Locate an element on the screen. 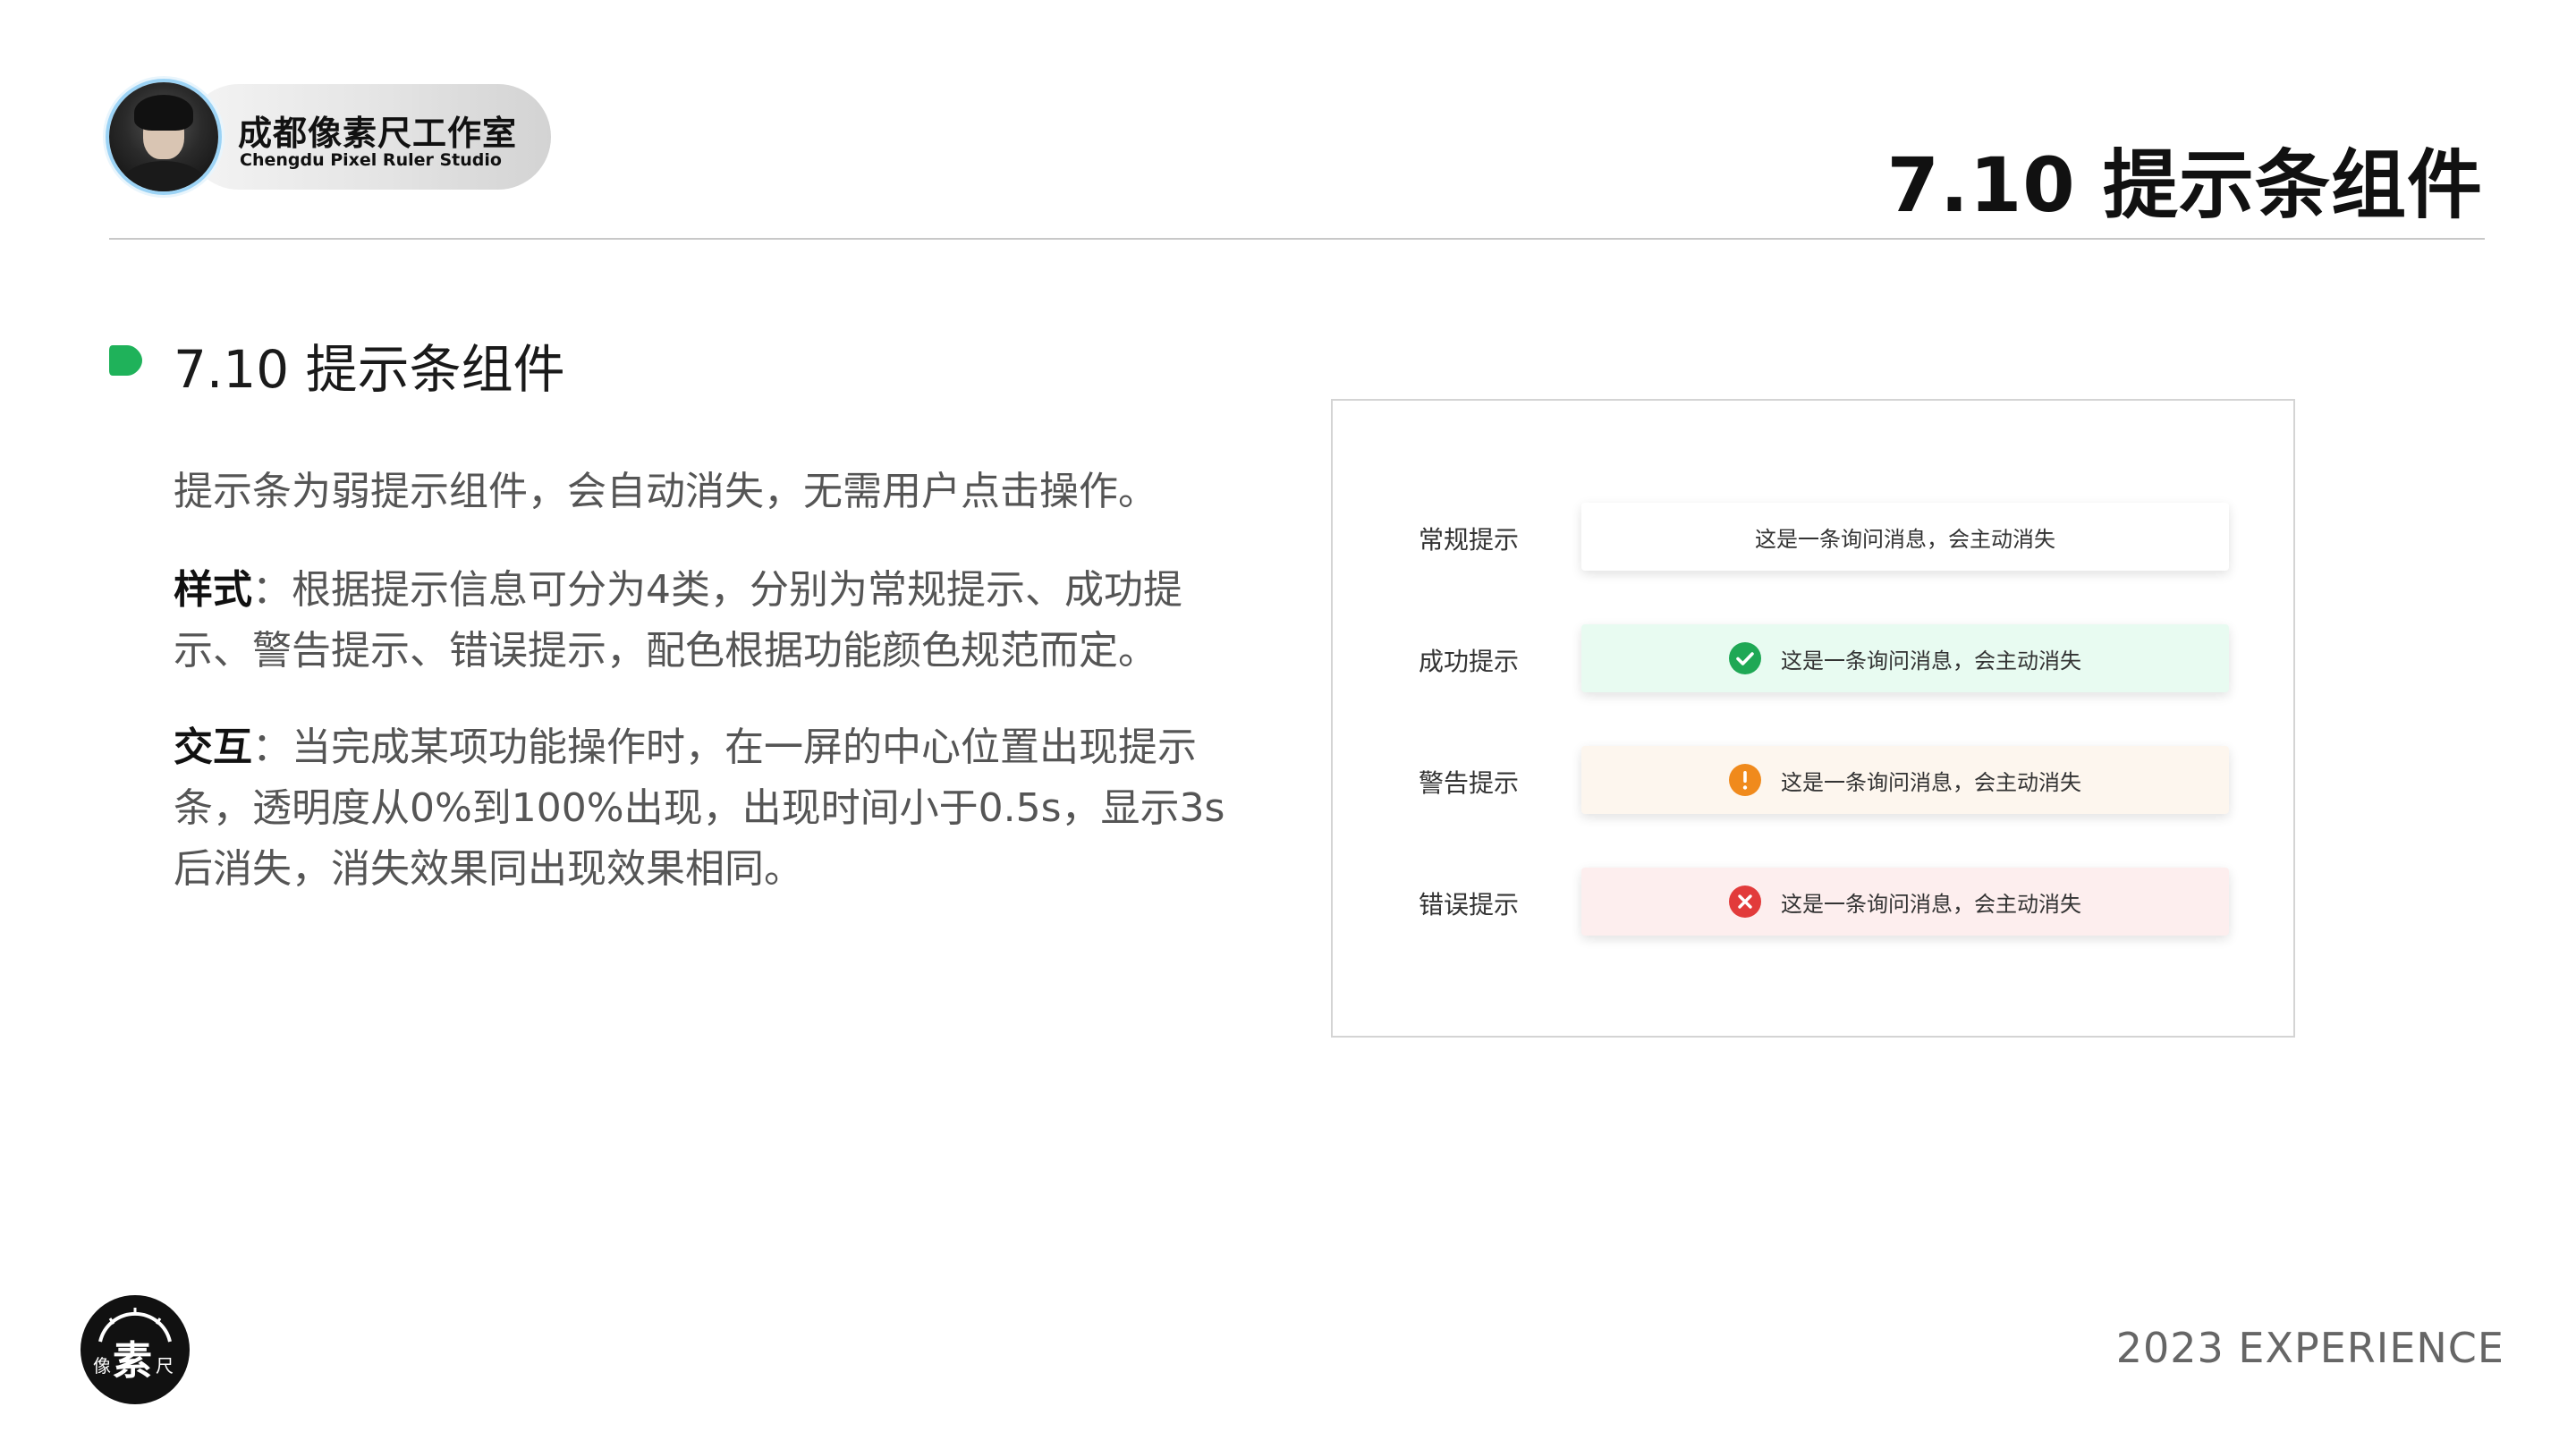  toast-error: 这是一条询问消息，会主动消失 is located at coordinates (1905, 902).